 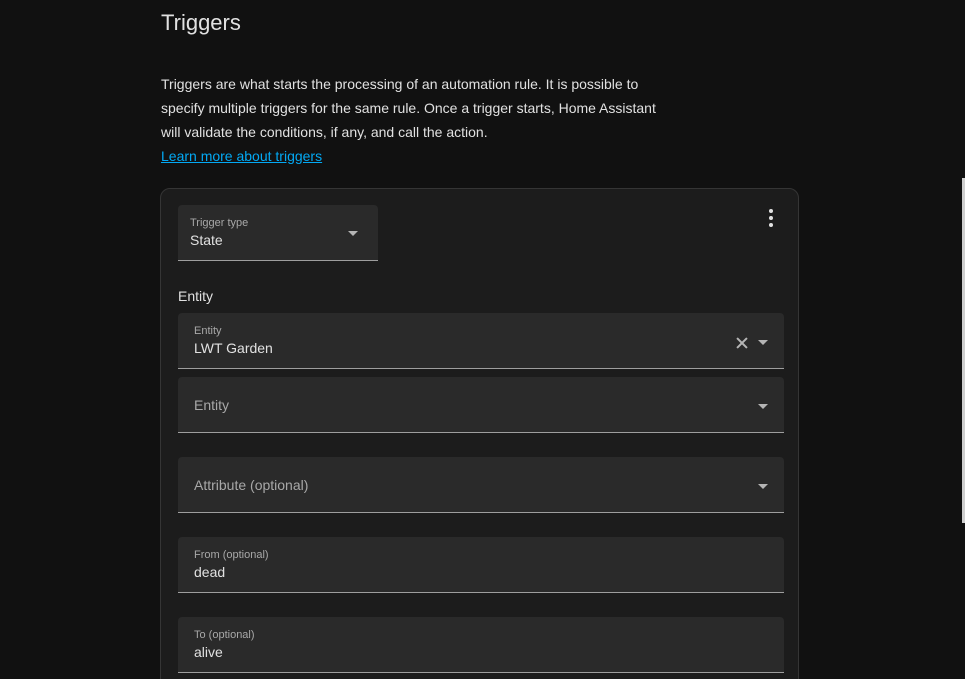 What do you see at coordinates (212, 405) in the screenshot?
I see `entity-add-placeholder: Entity` at bounding box center [212, 405].